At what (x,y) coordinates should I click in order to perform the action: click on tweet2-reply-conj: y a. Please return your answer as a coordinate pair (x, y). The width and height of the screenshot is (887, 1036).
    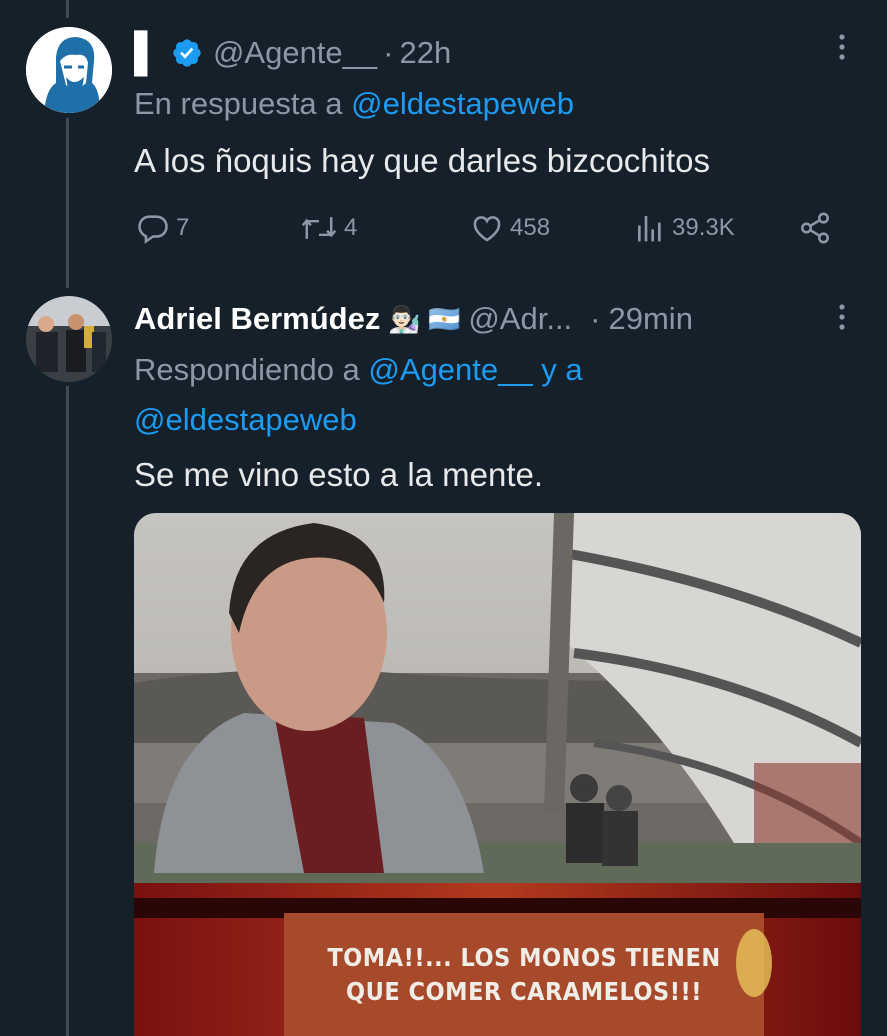
    Looking at the image, I should click on (561, 369).